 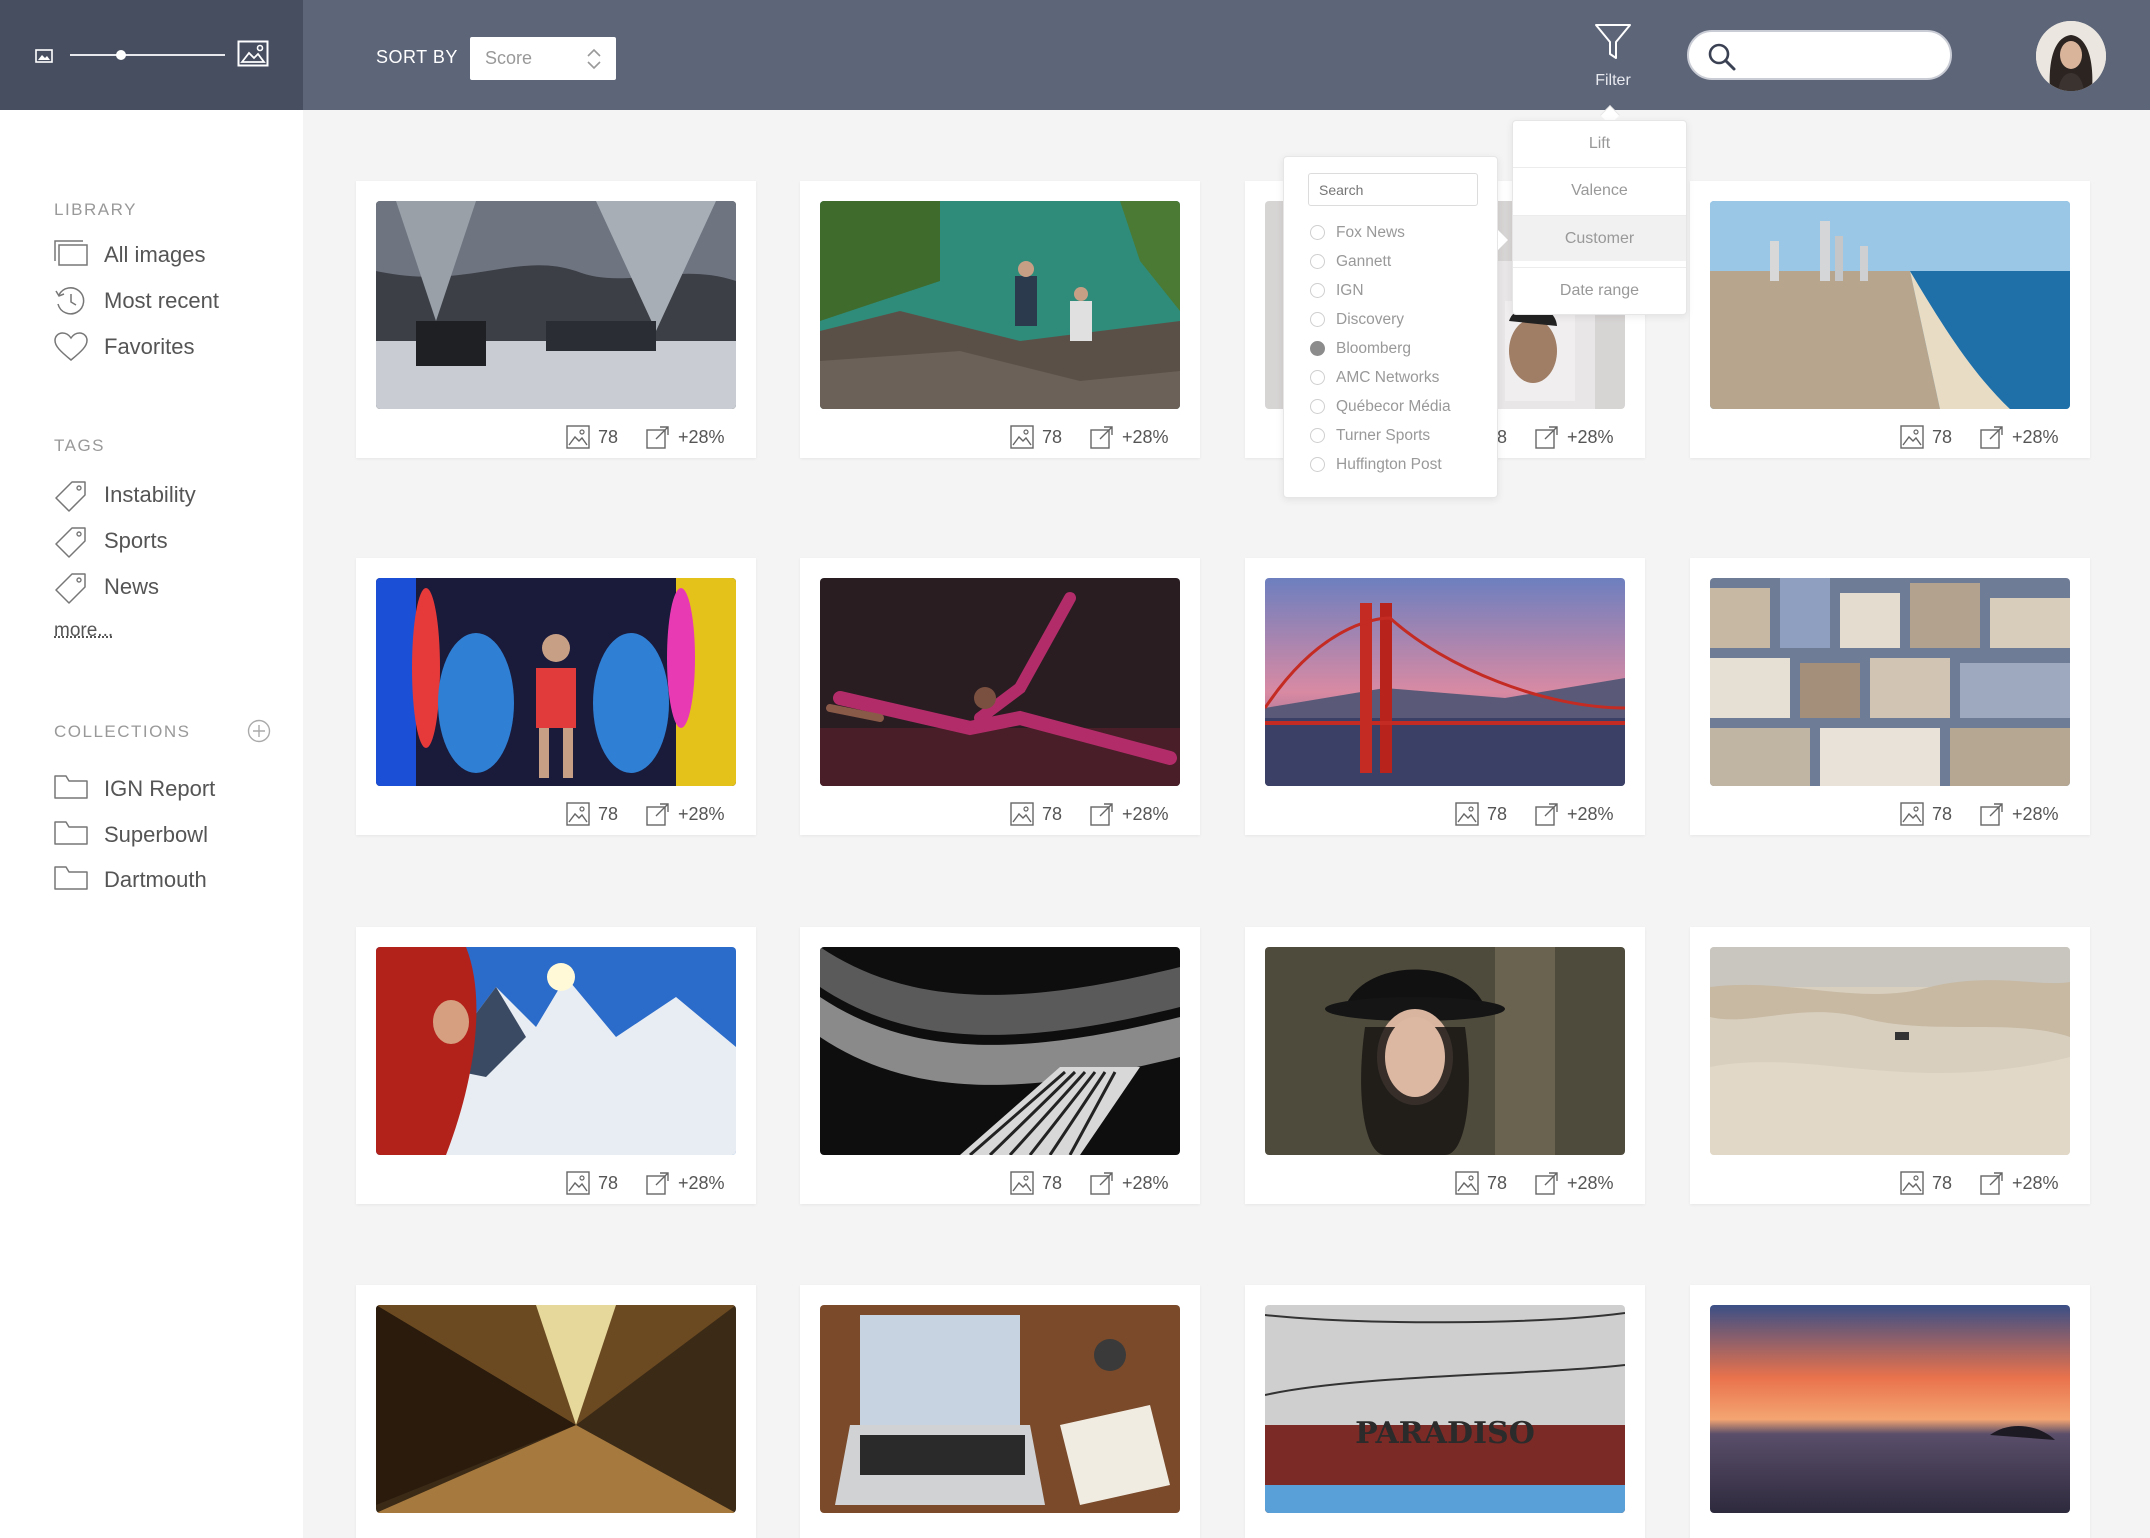 What do you see at coordinates (1400, 233) in the screenshot?
I see `customer-option-fox-news: Fox News` at bounding box center [1400, 233].